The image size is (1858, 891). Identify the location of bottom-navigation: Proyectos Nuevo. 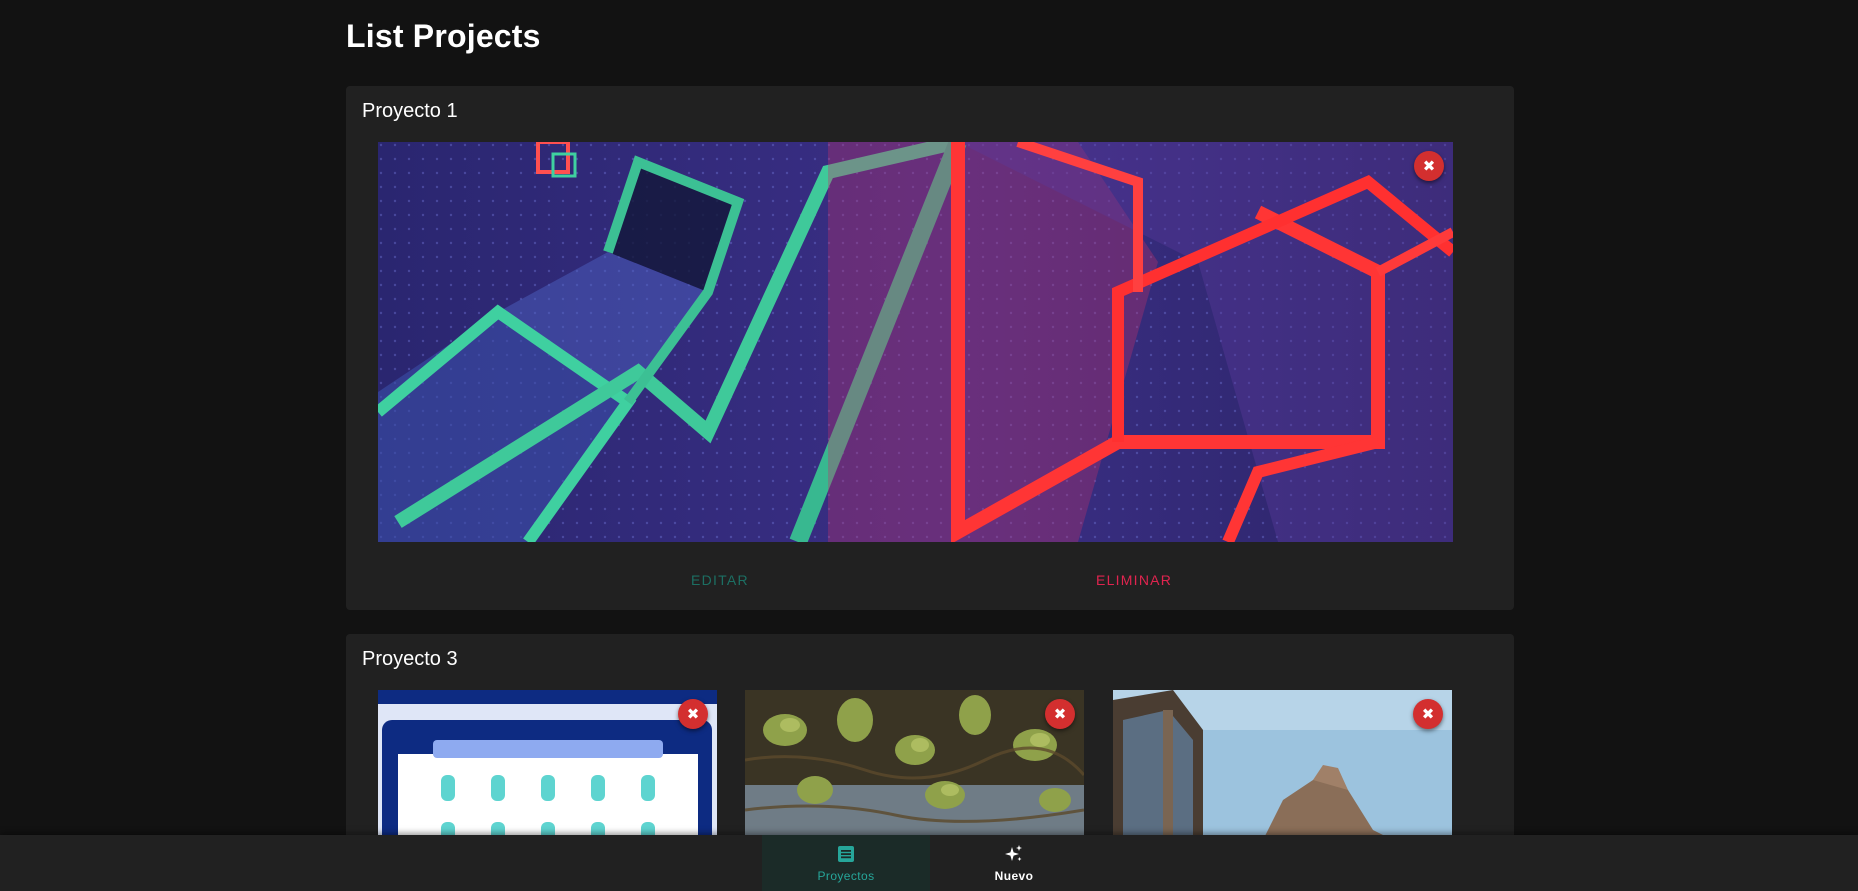
(929, 863).